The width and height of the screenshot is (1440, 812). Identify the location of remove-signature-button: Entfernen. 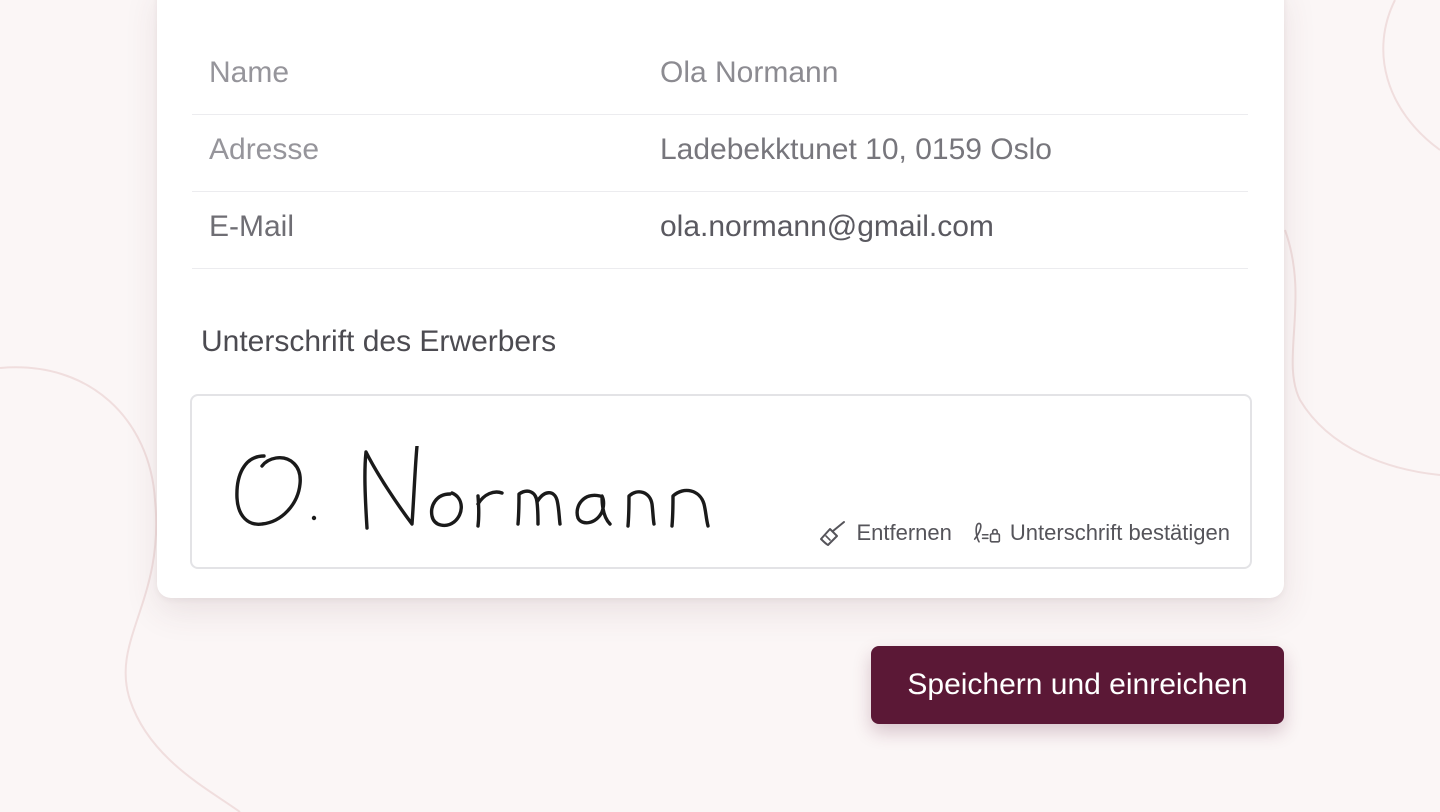
(885, 533).